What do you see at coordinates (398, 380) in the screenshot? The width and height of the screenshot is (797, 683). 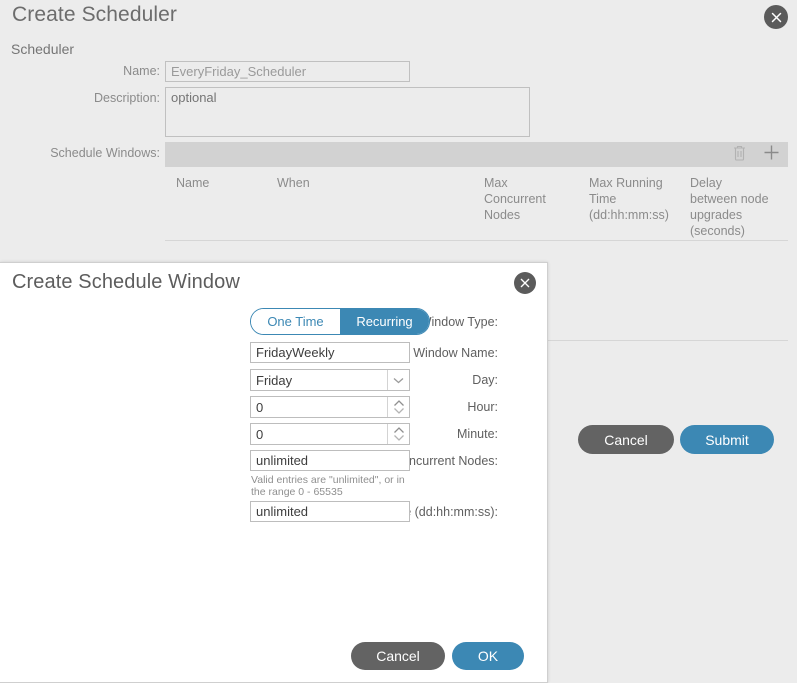 I see `chevron-down-icon` at bounding box center [398, 380].